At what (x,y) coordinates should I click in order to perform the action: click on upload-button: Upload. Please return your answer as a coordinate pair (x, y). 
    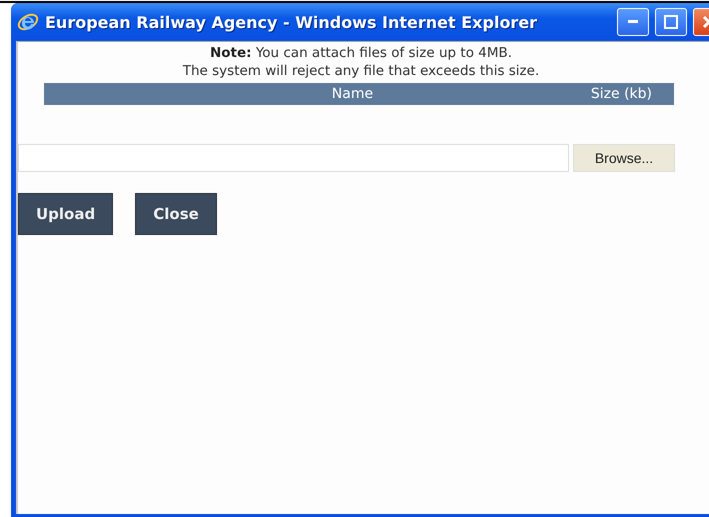
    Looking at the image, I should click on (66, 214).